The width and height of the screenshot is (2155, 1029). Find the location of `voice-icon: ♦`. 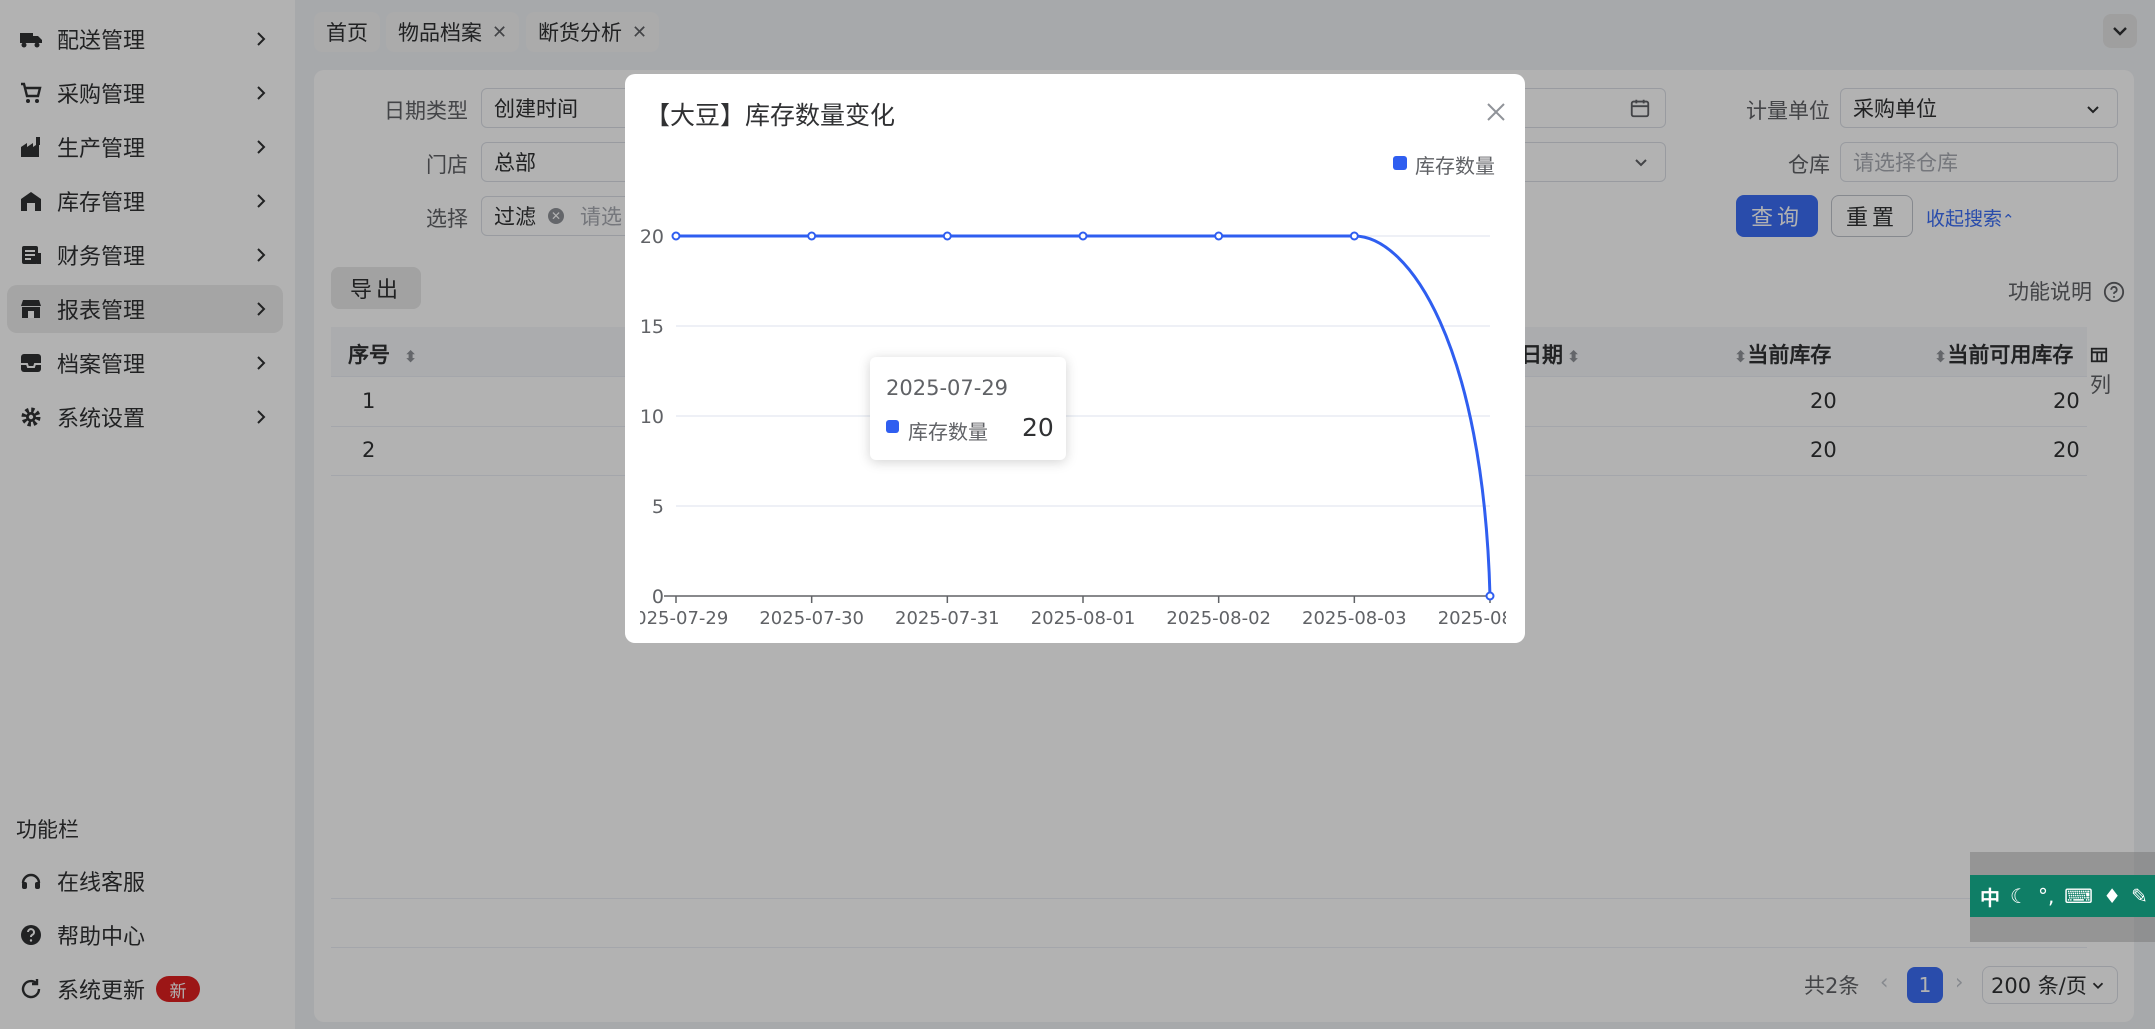

voice-icon: ♦ is located at coordinates (2112, 896).